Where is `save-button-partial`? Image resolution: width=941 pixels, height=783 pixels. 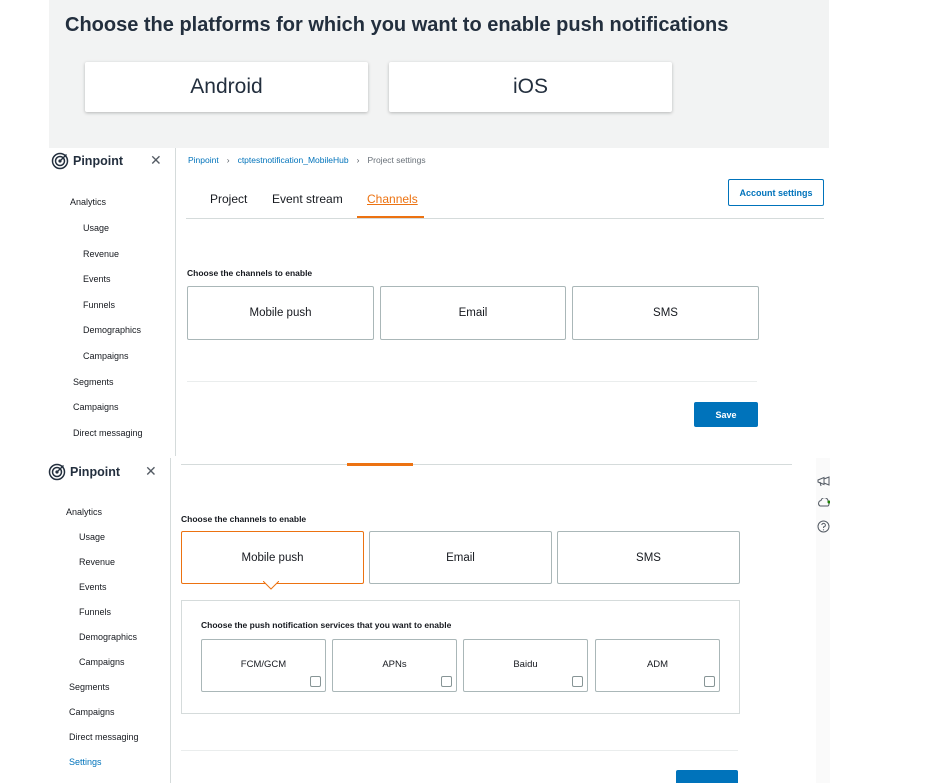 save-button-partial is located at coordinates (707, 776).